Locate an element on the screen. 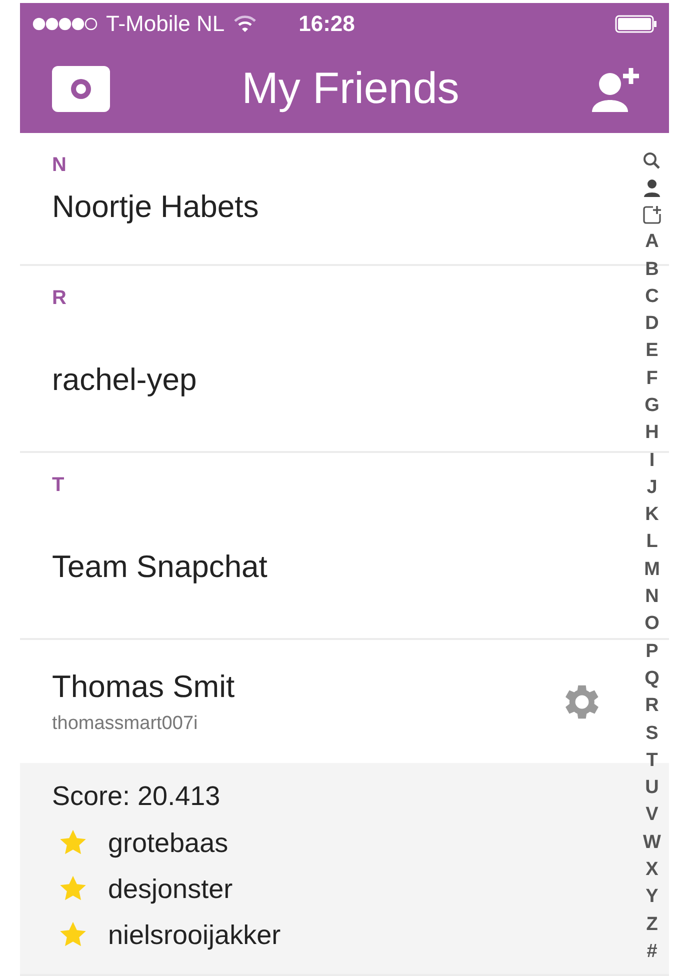  wifi-icon is located at coordinates (244, 24).